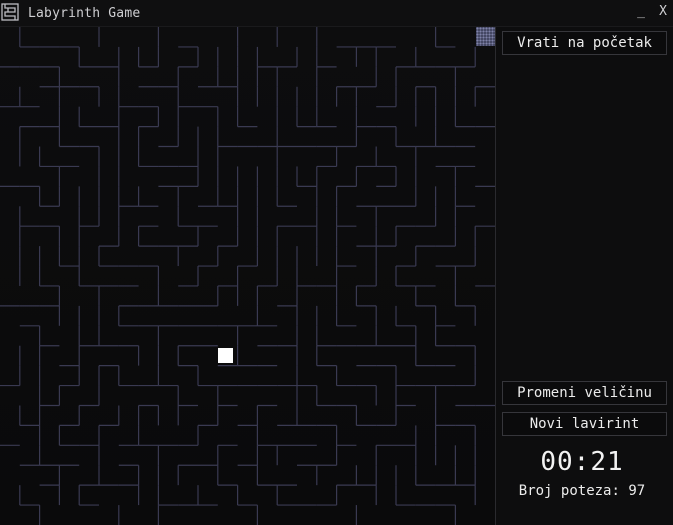  Describe the element at coordinates (84, 13) in the screenshot. I see `window-title: Labyrinth Game` at that location.